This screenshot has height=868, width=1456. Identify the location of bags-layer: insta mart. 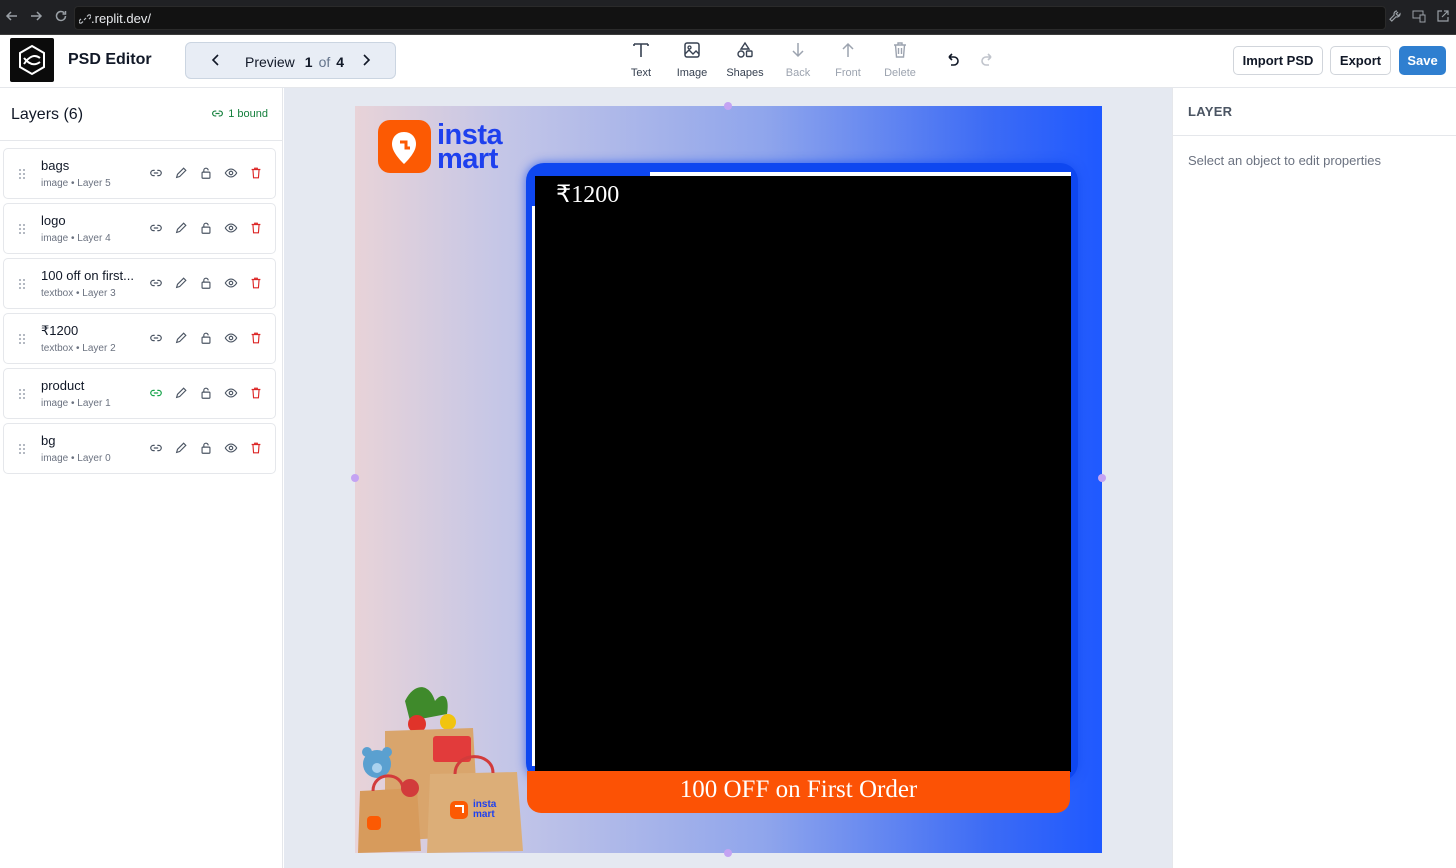
(442, 764).